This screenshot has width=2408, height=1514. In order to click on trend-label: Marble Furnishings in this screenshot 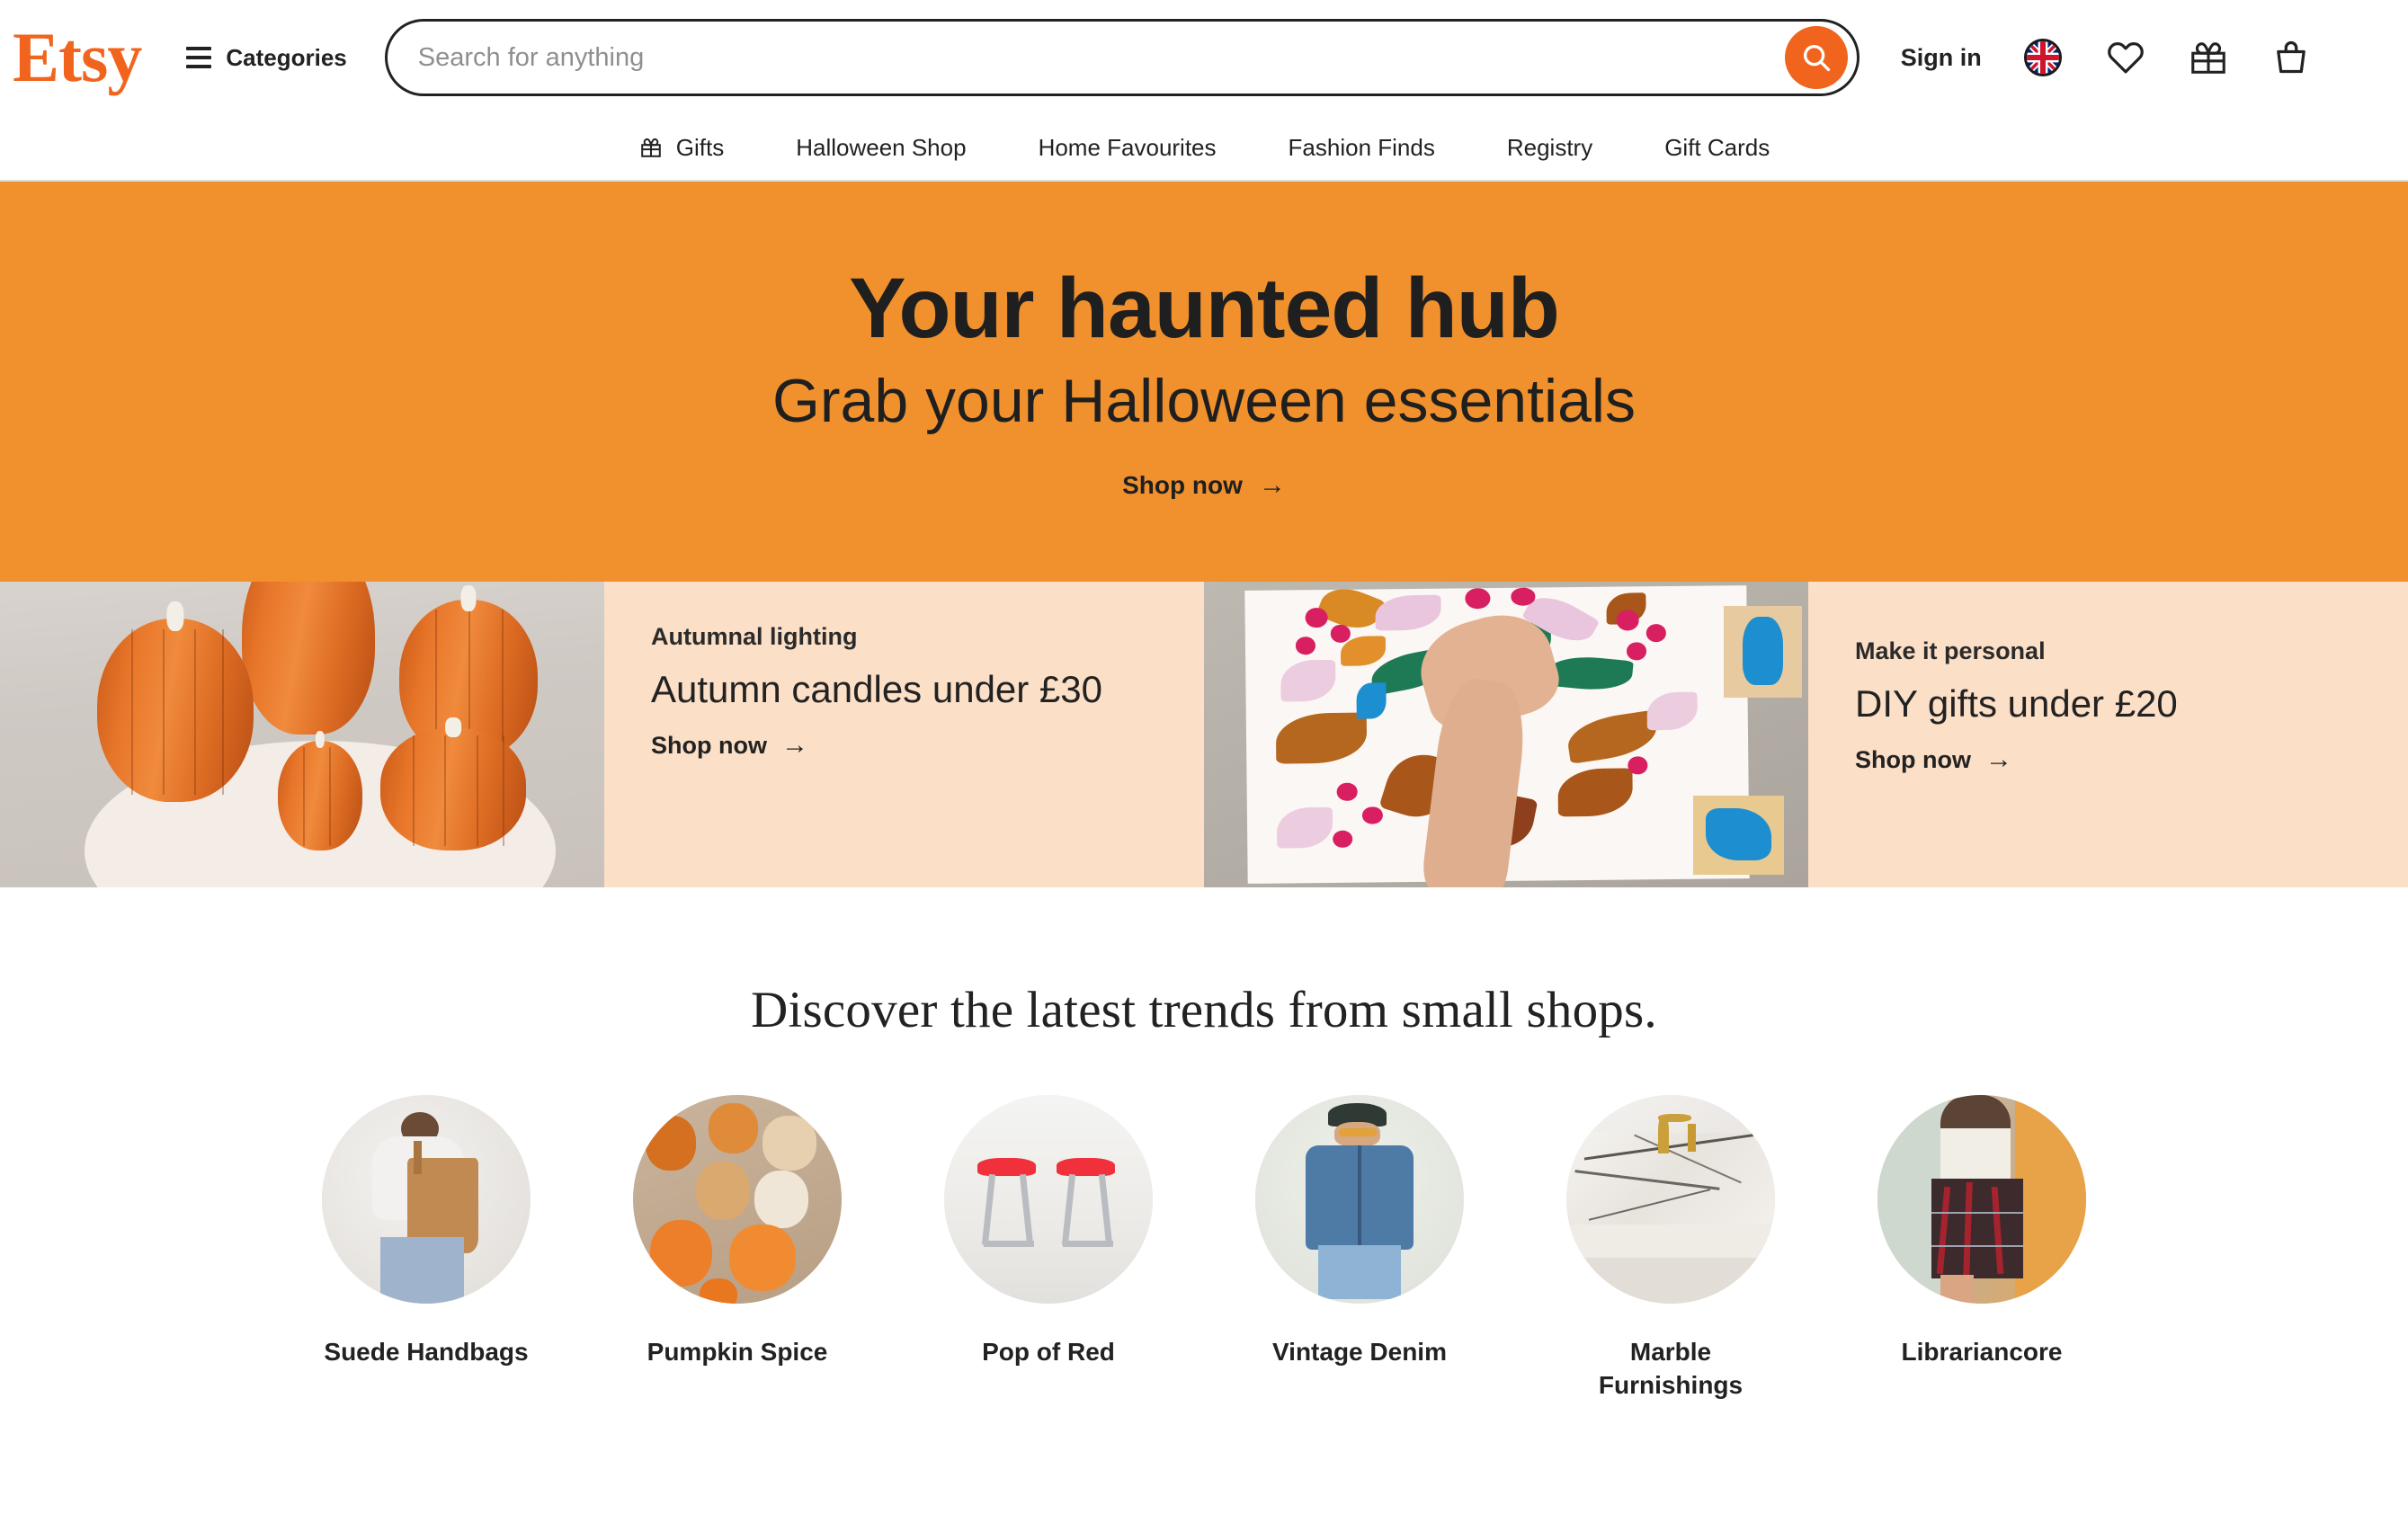, I will do `click(1671, 1368)`.